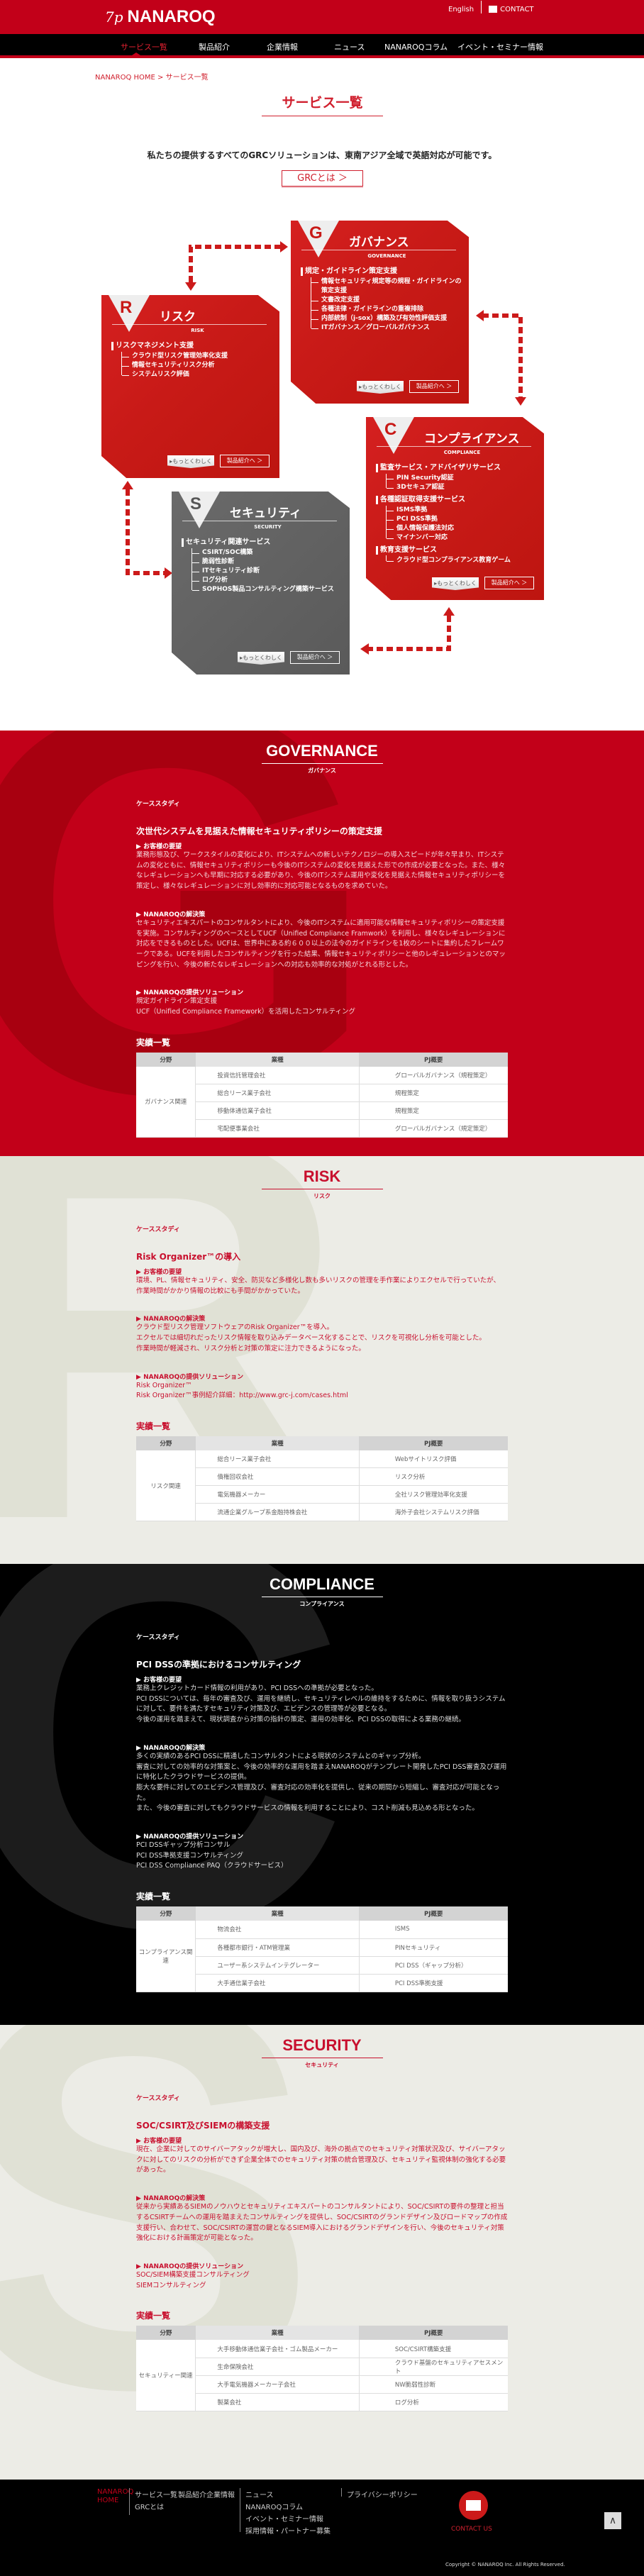 The image size is (644, 2576). What do you see at coordinates (322, 2047) in the screenshot?
I see `section-title: SECURITY` at bounding box center [322, 2047].